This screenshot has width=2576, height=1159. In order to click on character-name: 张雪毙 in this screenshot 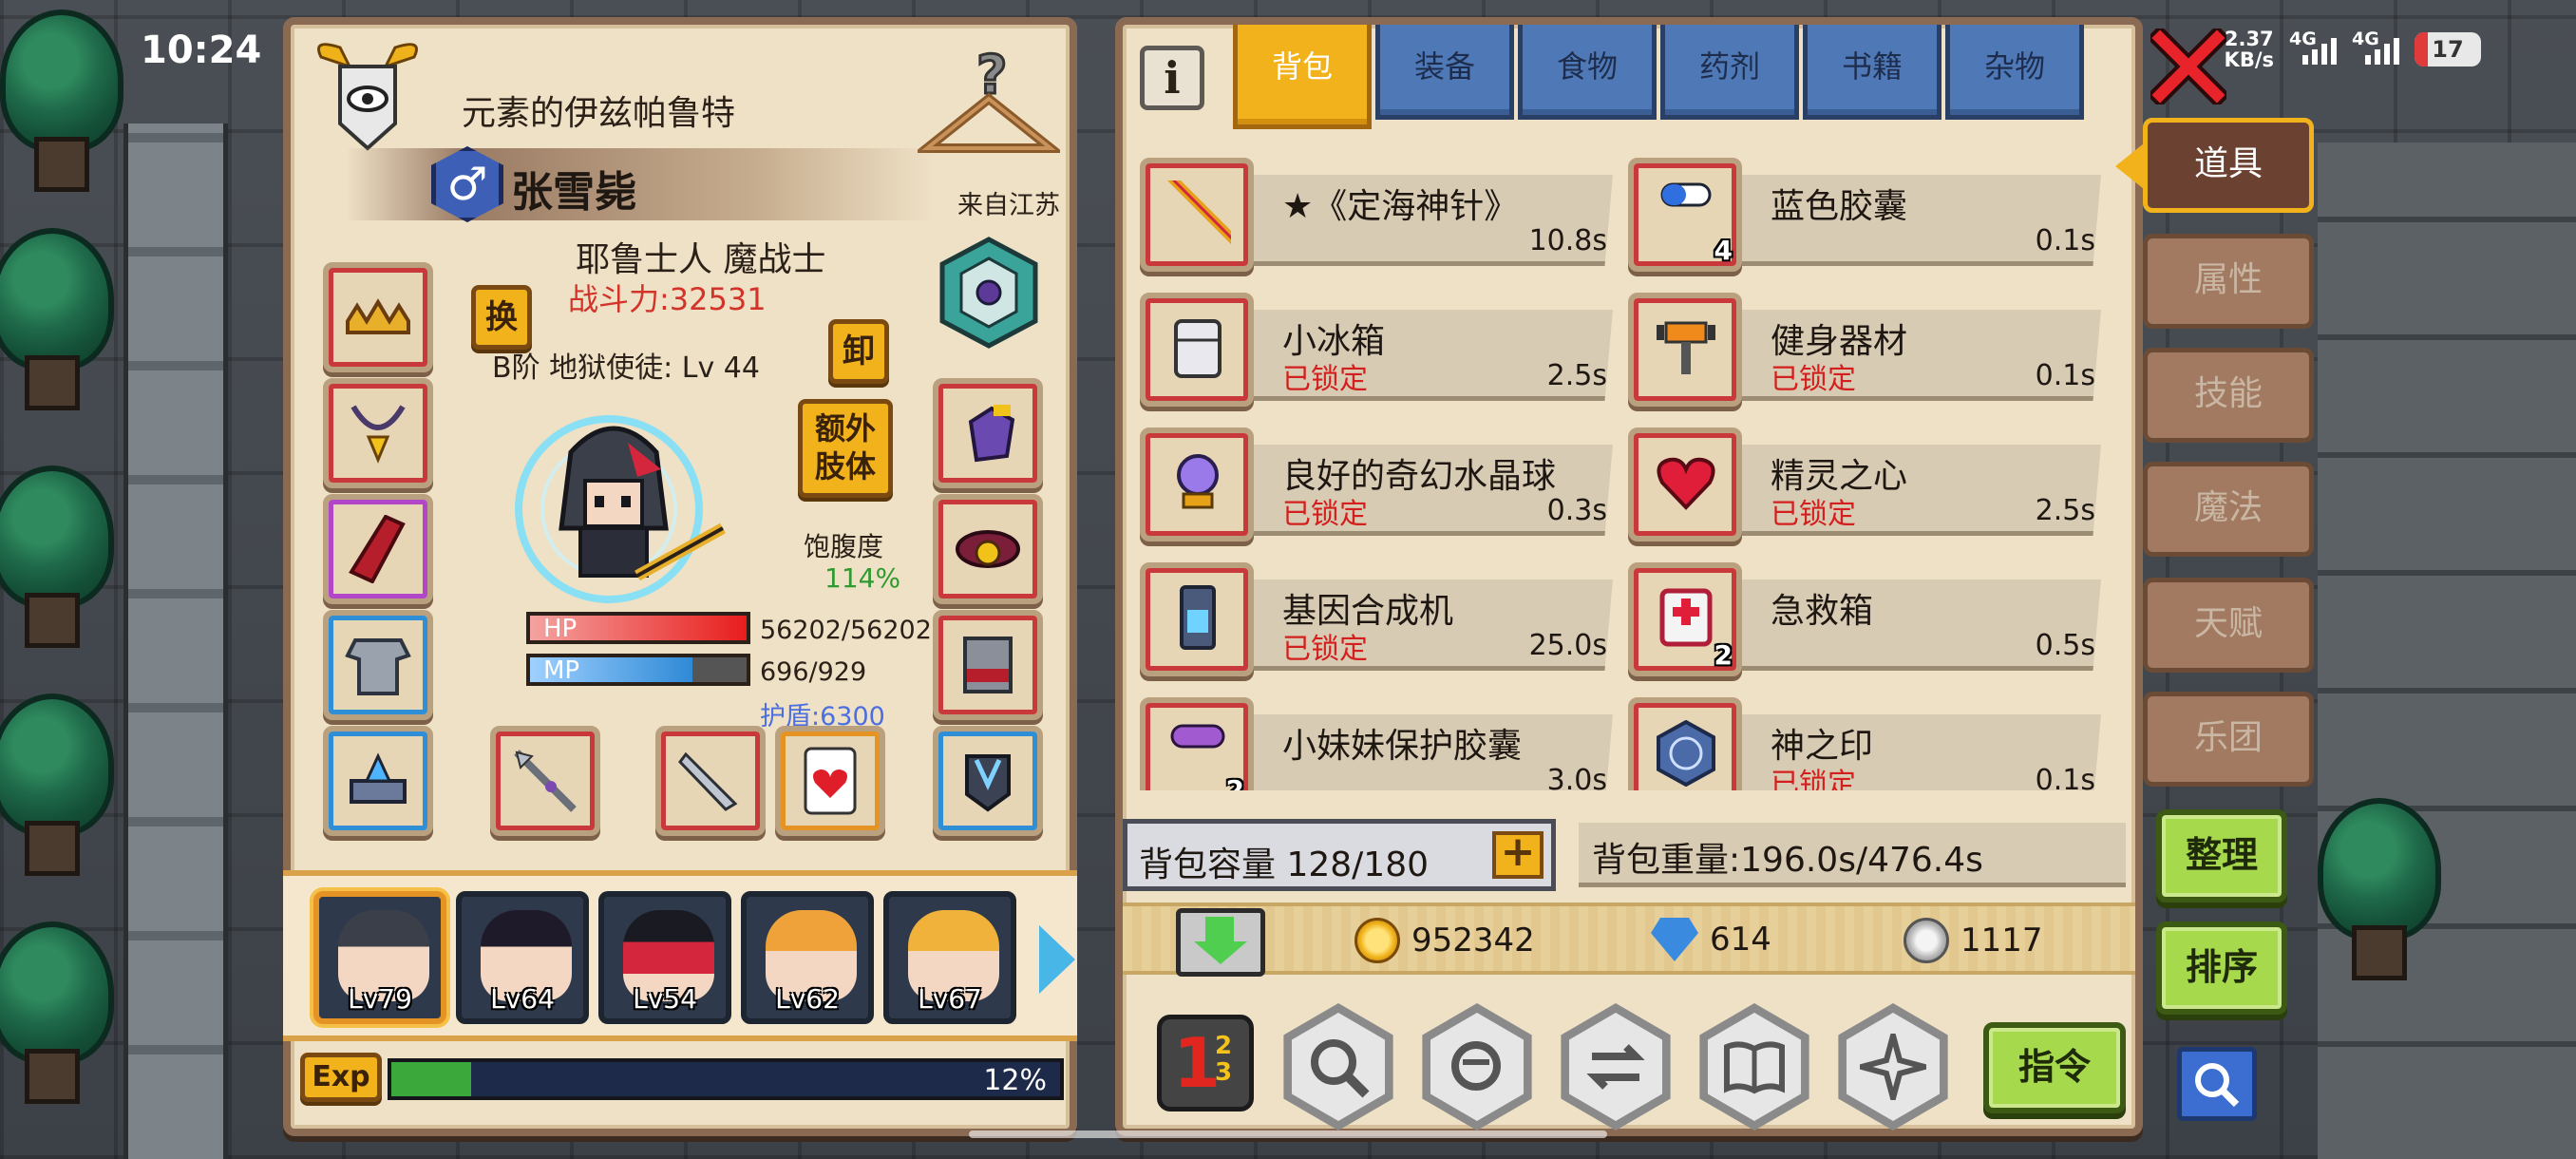, I will do `click(573, 192)`.